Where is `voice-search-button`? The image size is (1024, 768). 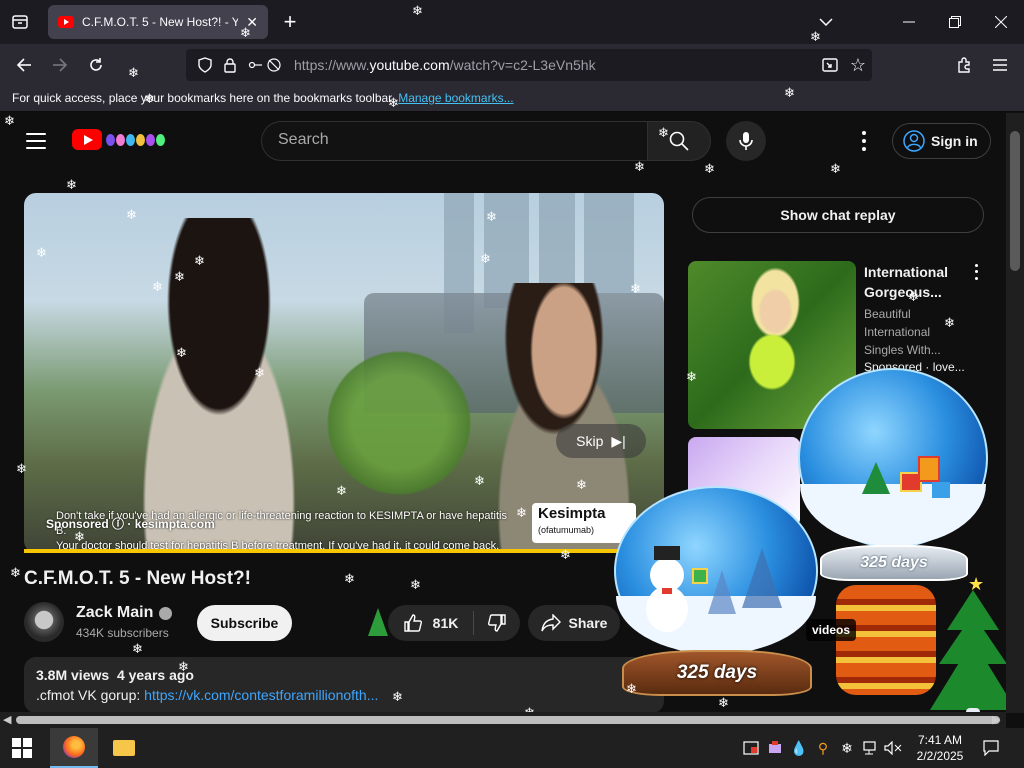
voice-search-button is located at coordinates (746, 141).